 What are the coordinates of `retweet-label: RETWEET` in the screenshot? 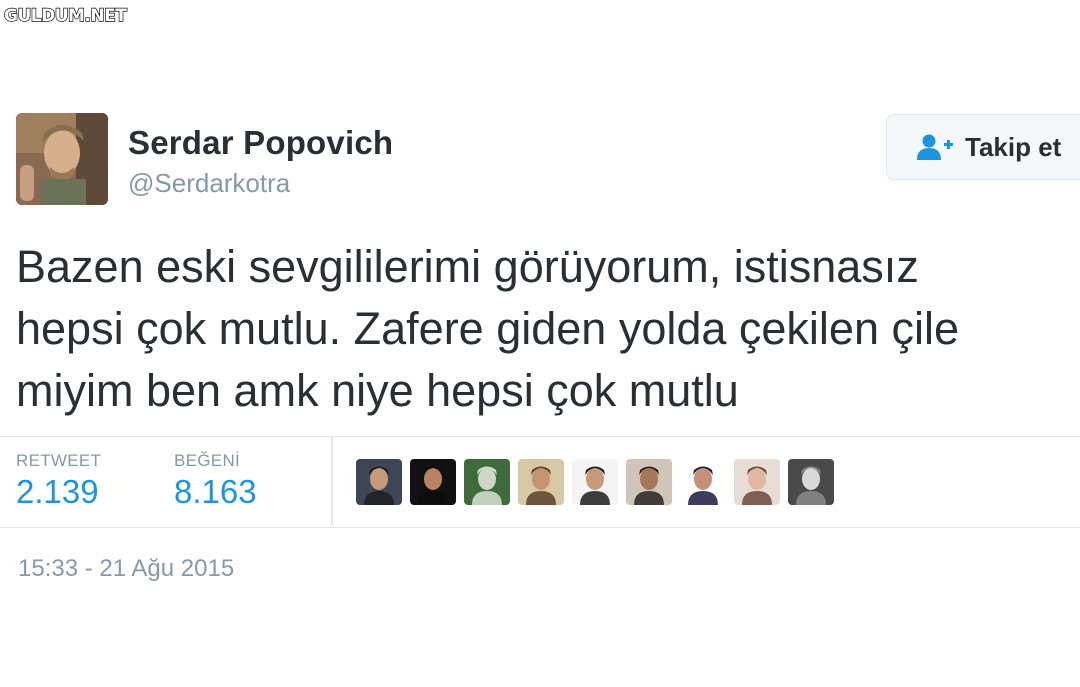 It's located at (59, 460).